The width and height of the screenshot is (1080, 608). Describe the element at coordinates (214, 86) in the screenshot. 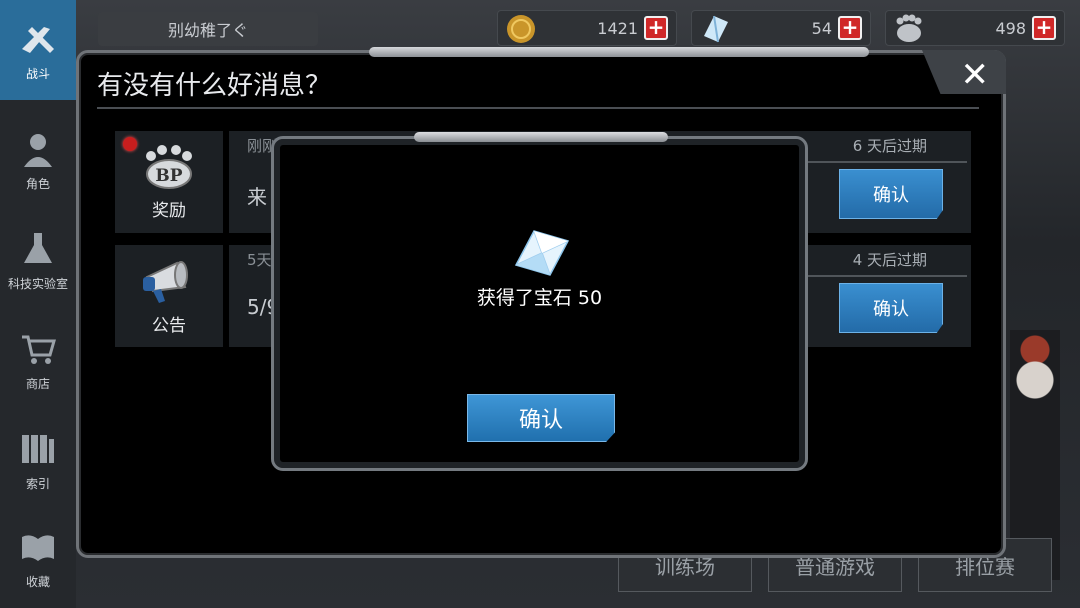

I see `mail-title: 有没有什么好消息？` at that location.